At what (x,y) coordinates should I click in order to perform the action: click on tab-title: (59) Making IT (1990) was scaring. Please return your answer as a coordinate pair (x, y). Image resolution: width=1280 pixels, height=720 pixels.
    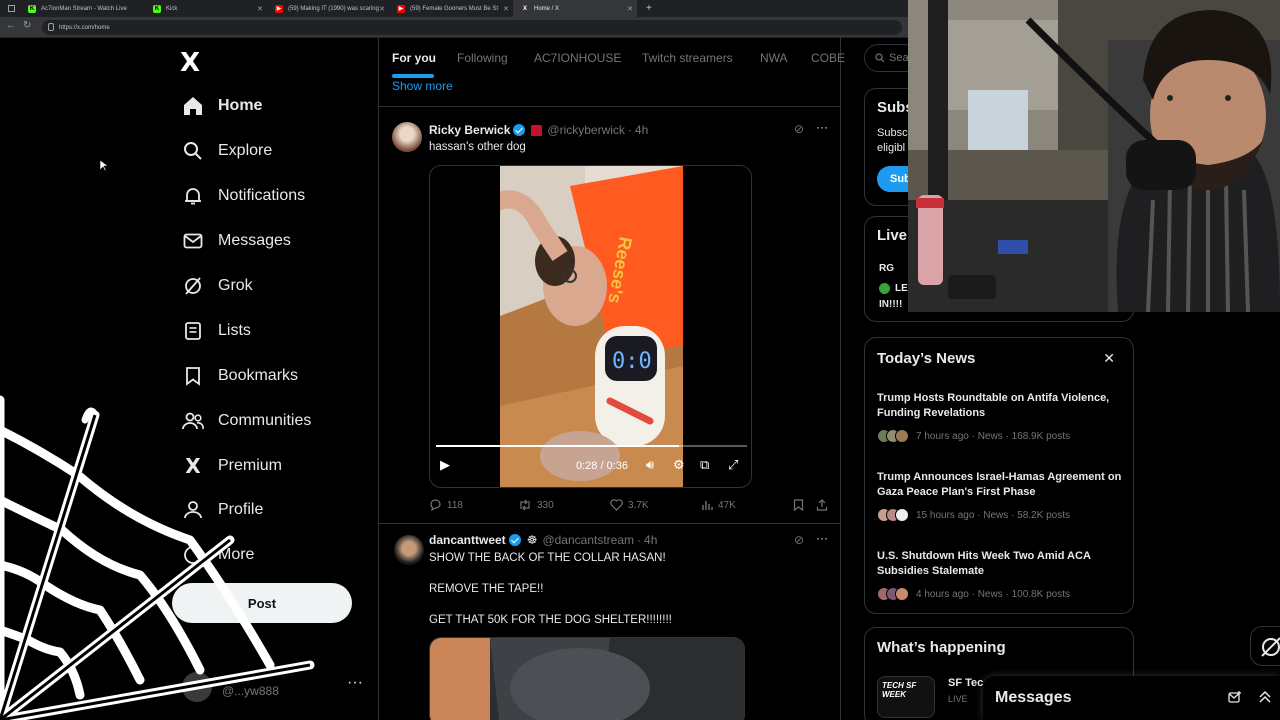
    Looking at the image, I should click on (333, 8).